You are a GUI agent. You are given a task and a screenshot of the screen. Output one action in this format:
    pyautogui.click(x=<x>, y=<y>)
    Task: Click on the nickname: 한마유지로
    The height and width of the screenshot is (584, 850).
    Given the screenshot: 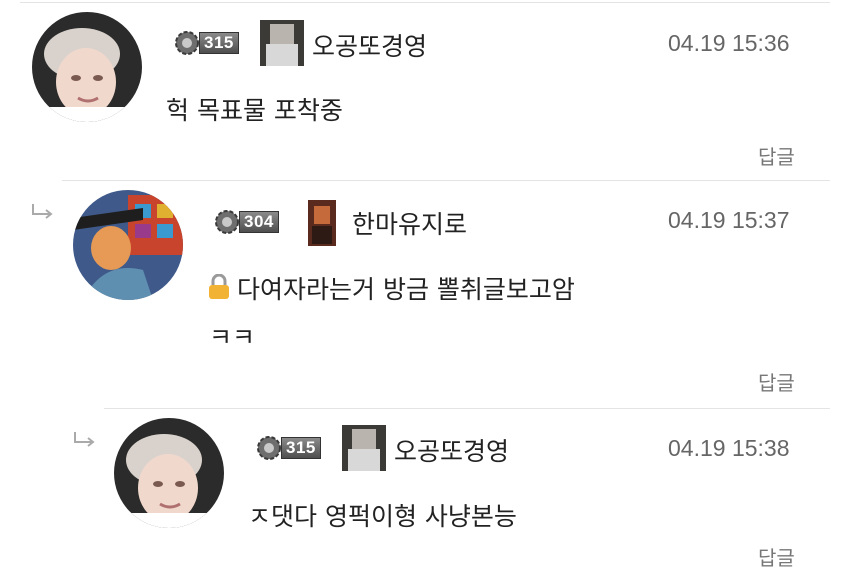 What is the action you would take?
    pyautogui.click(x=409, y=223)
    